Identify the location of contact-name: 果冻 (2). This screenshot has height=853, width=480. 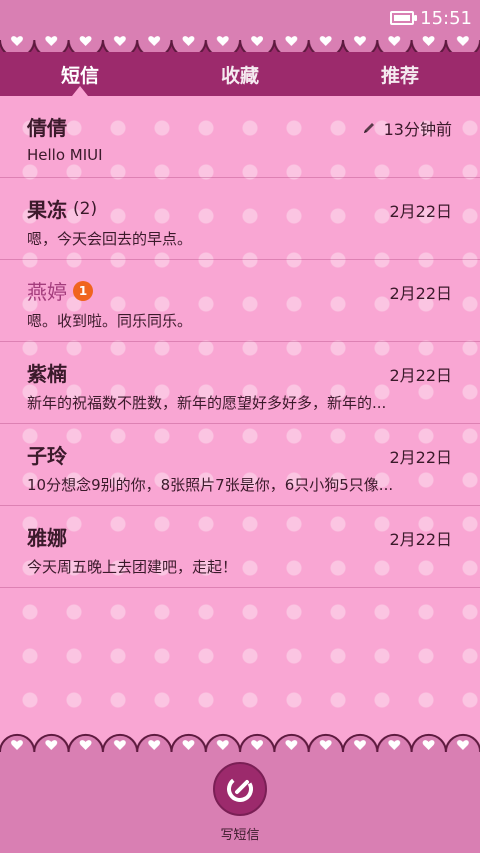
(62, 210).